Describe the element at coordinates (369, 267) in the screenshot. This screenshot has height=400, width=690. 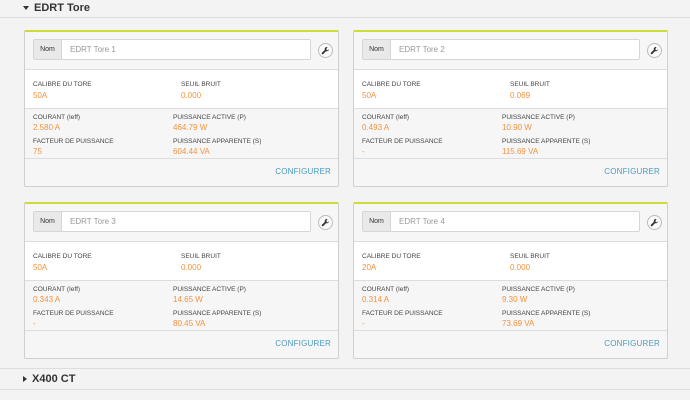
I see `calibre-value: 20A` at that location.